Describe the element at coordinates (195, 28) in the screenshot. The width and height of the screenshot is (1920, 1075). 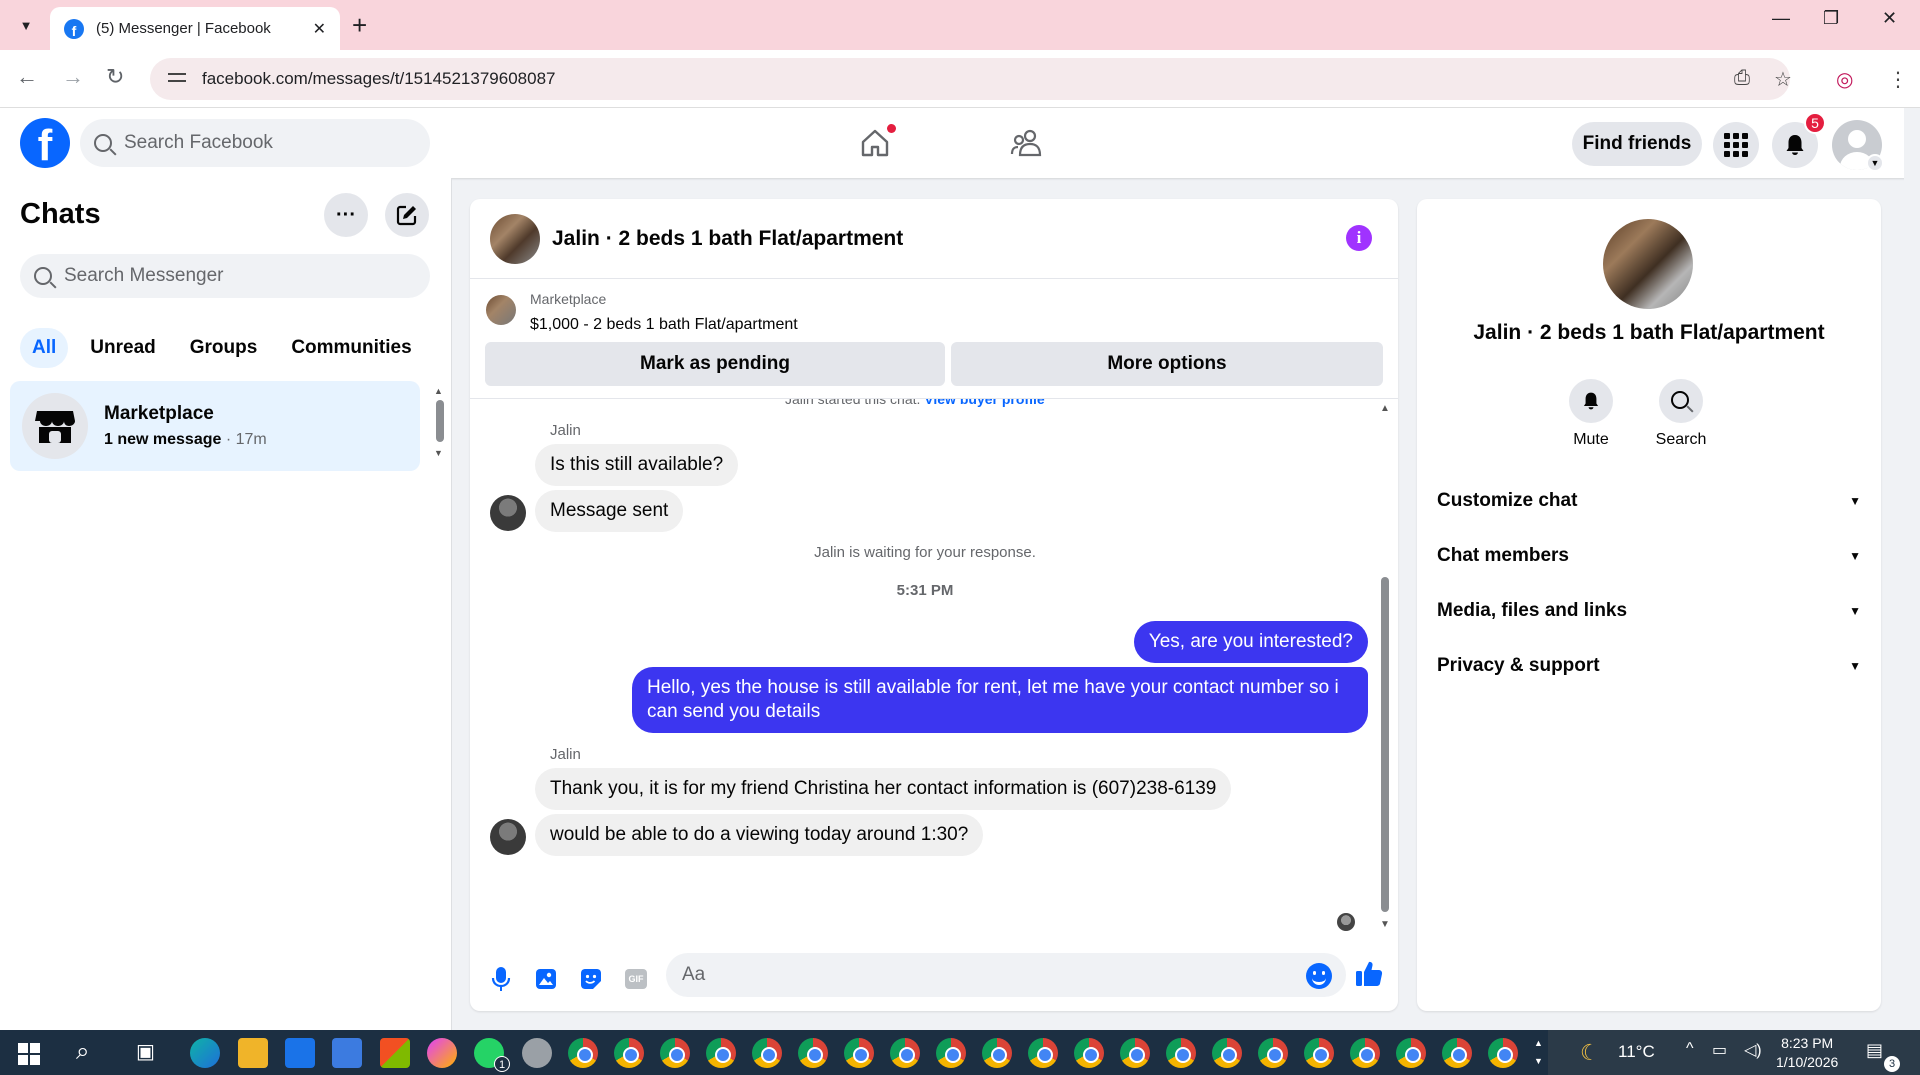
I see `browser-tab: f (5) Messenger | Facebook ✕` at that location.